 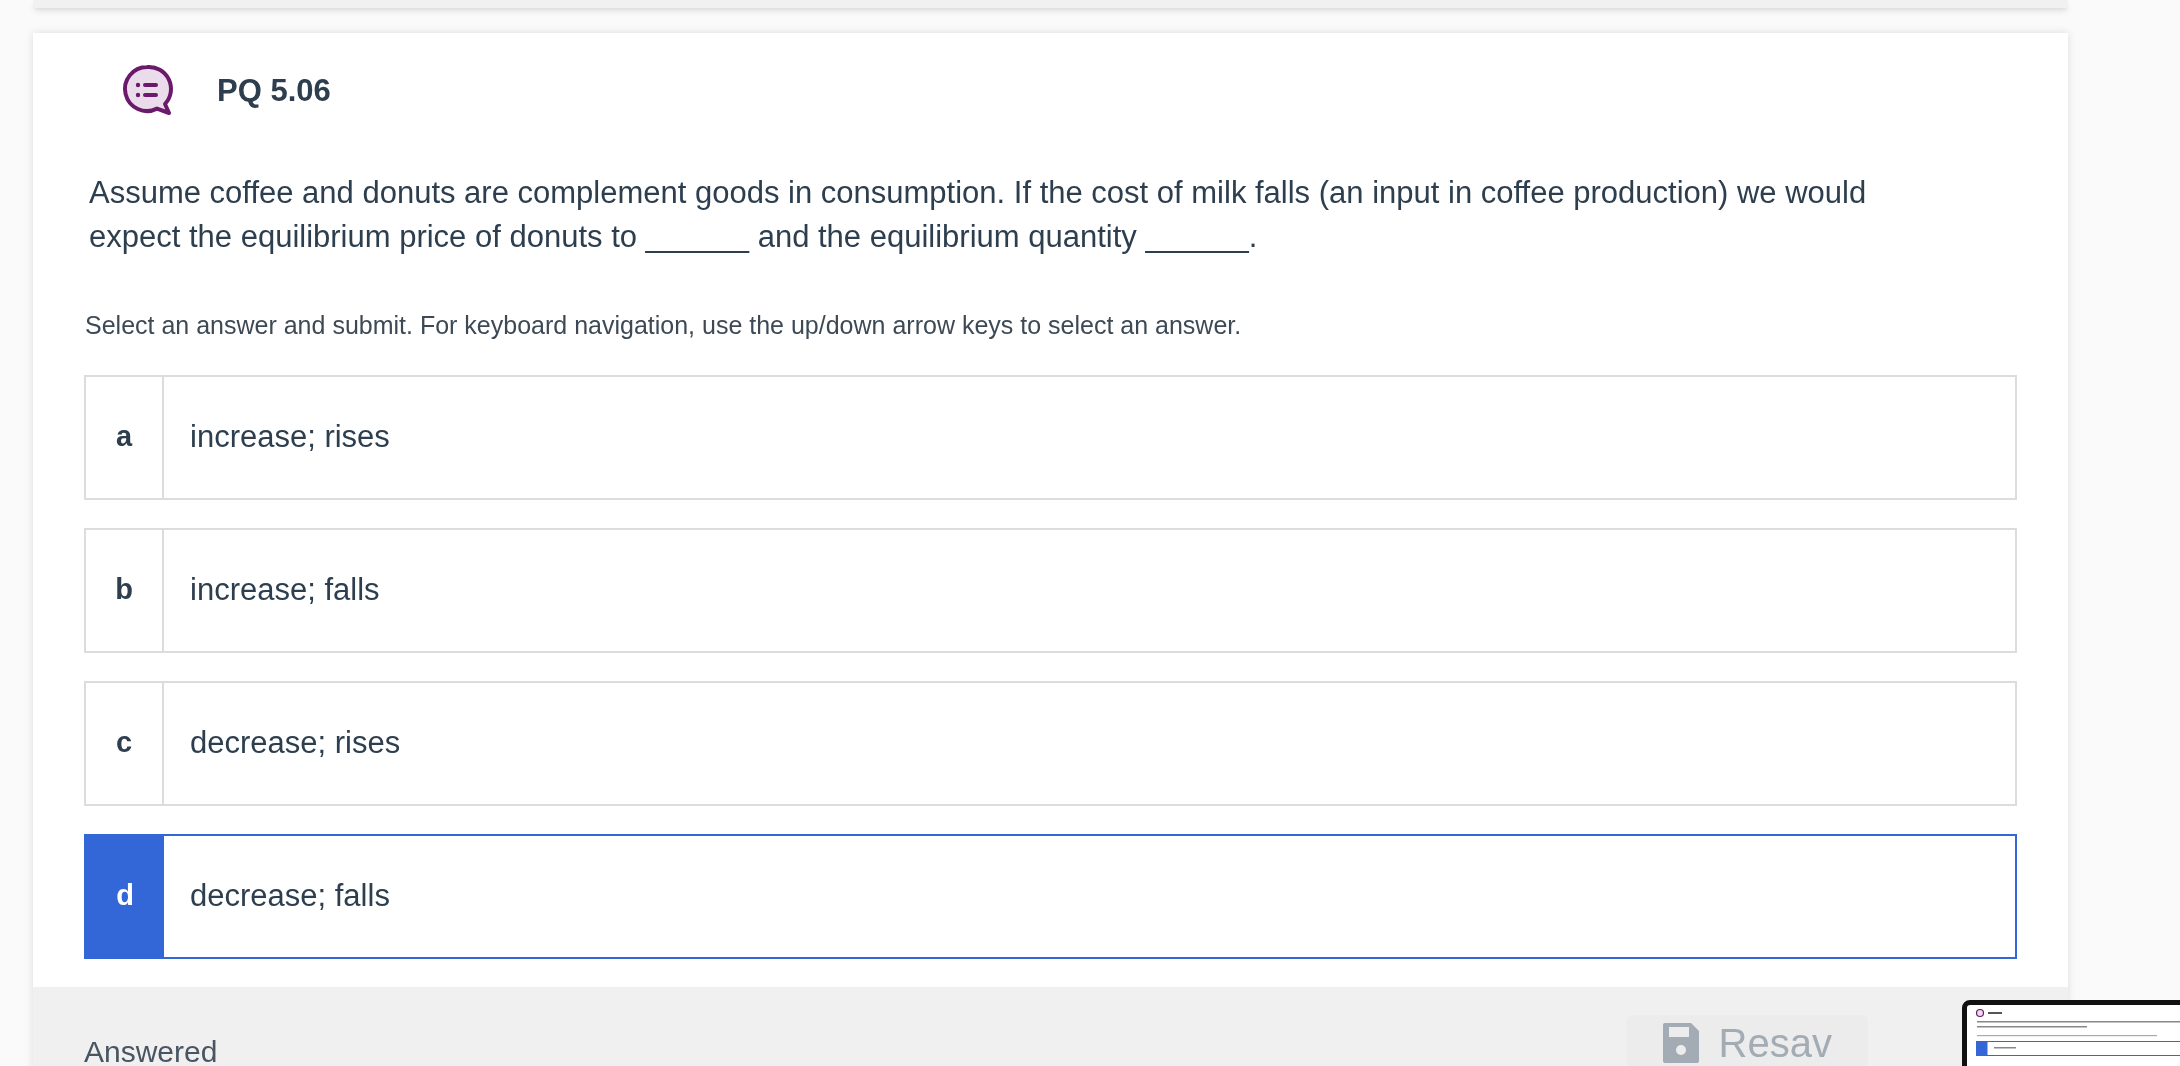 What do you see at coordinates (290, 895) in the screenshot?
I see `option-text: decrease; falls` at bounding box center [290, 895].